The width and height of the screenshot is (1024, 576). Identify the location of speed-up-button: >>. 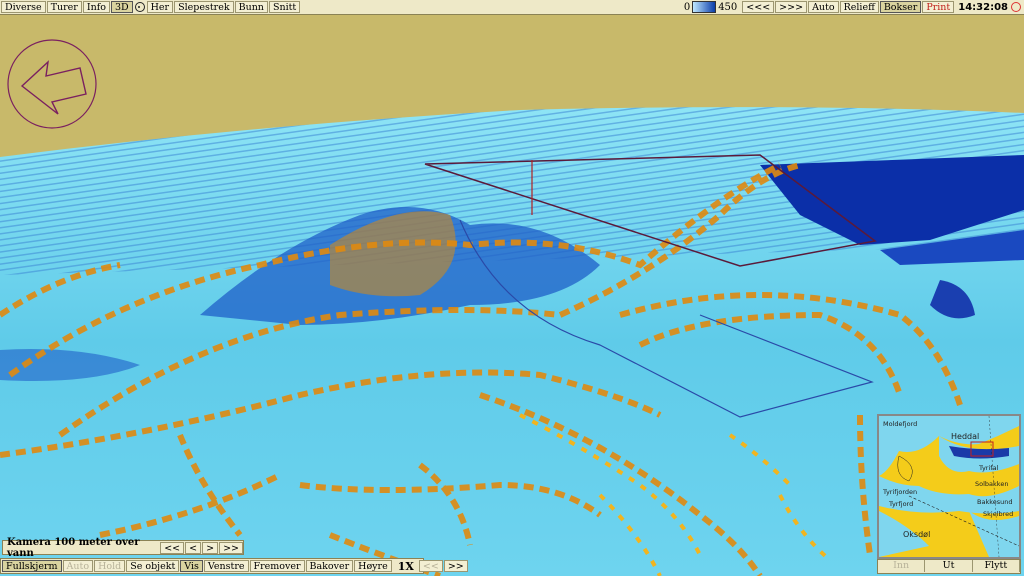
(455, 566).